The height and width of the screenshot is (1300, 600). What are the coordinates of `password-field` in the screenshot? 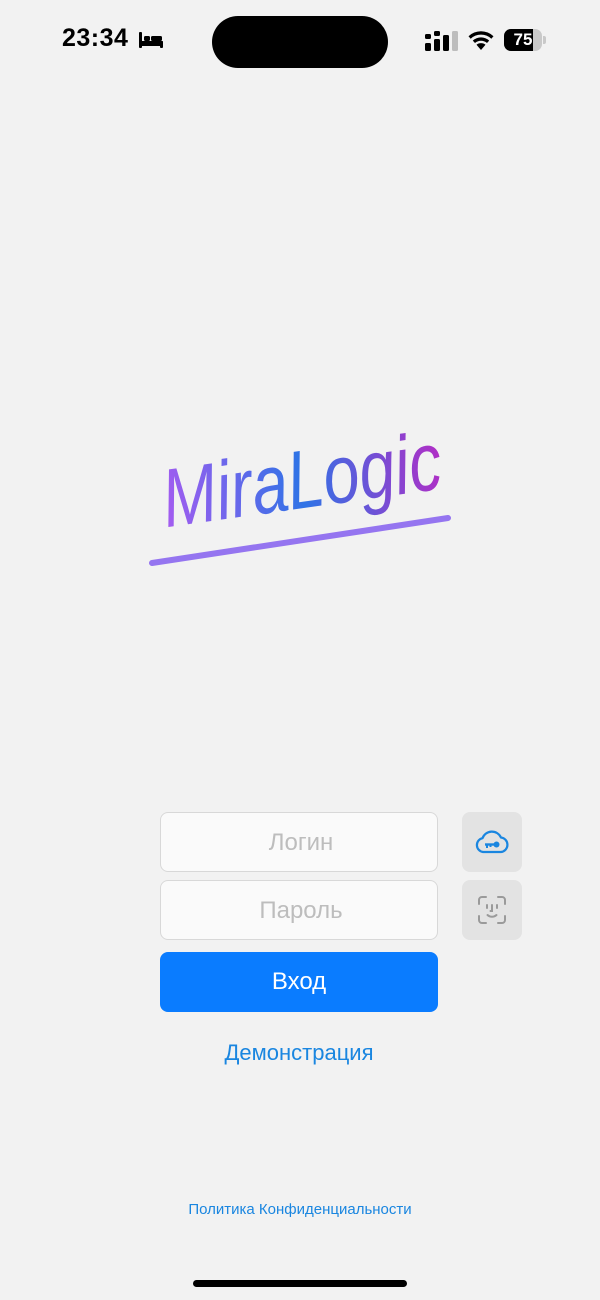 It's located at (300, 910).